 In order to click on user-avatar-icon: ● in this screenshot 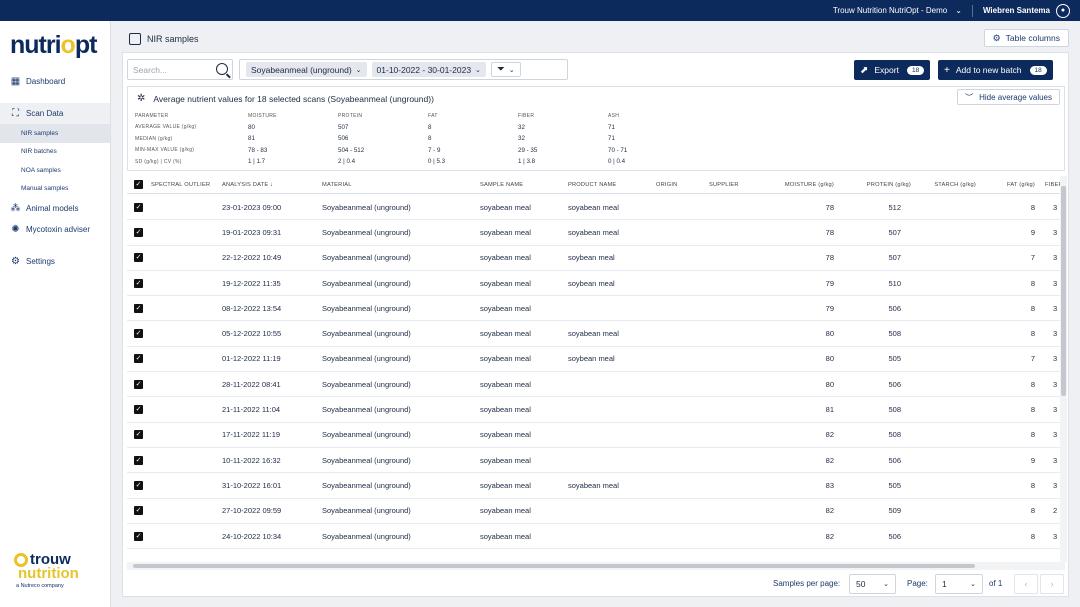, I will do `click(1063, 10)`.